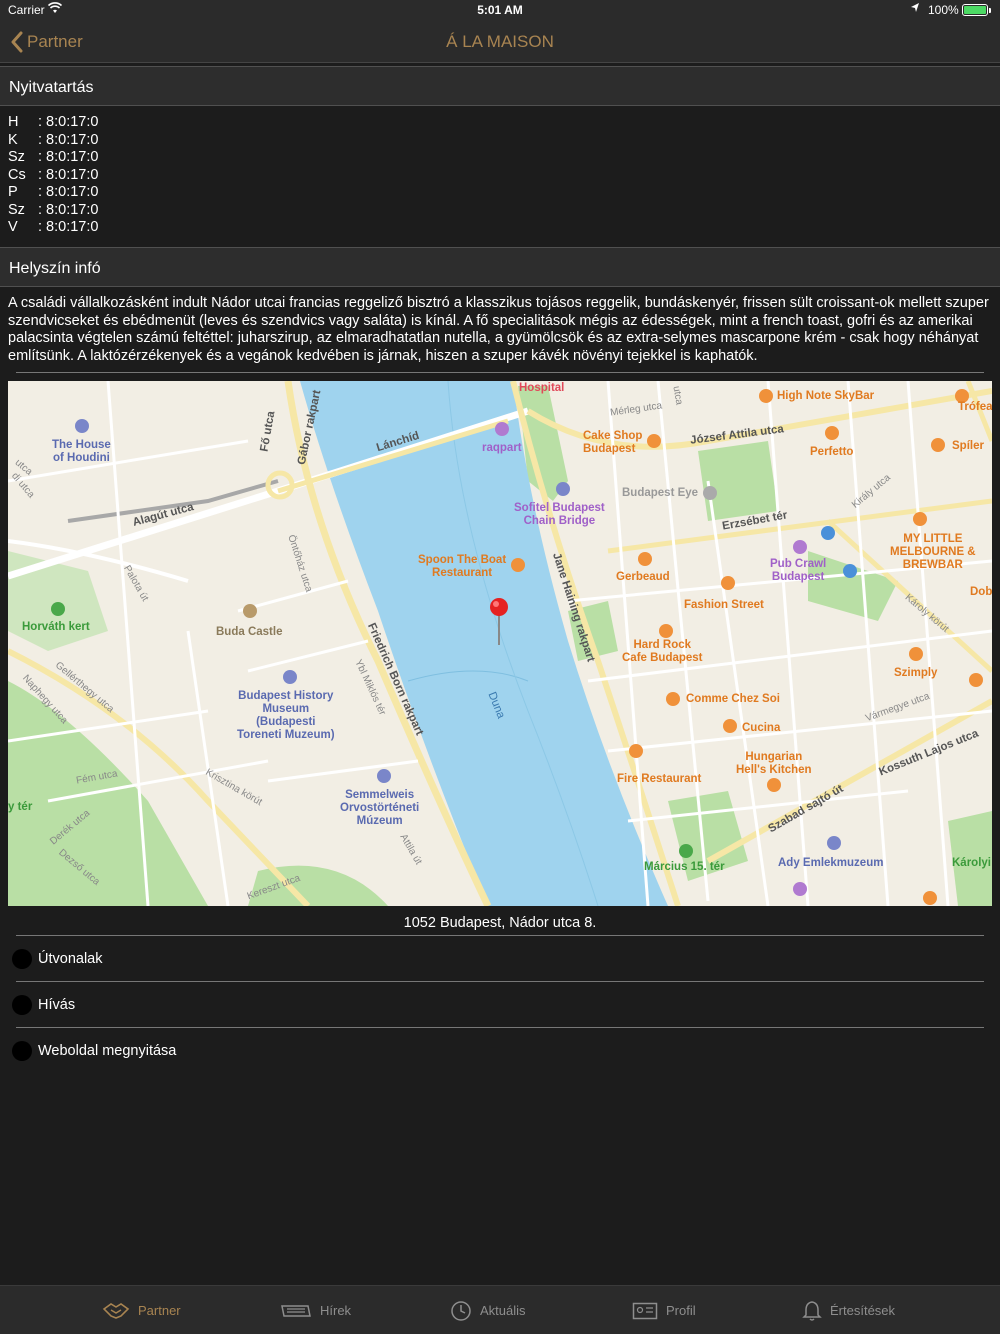  Describe the element at coordinates (503, 1310) in the screenshot. I see `tab-current-label: Aktuális` at that location.